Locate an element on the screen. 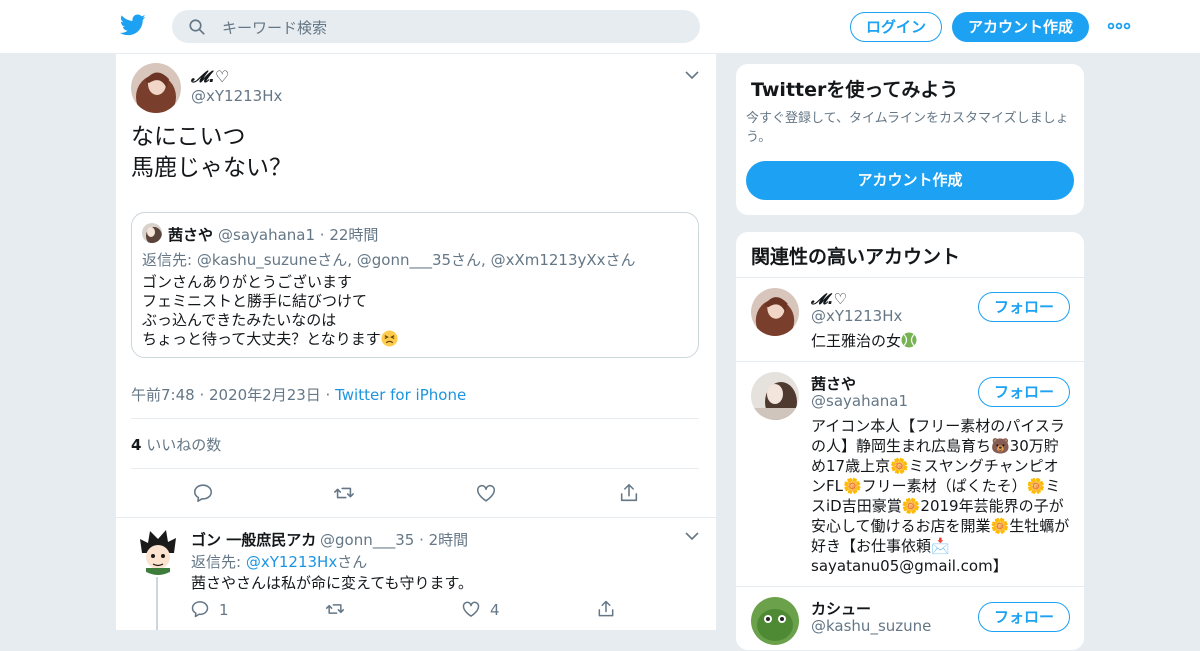 The width and height of the screenshot is (1200, 651). reply-to-handle-link: @xY1213Hx is located at coordinates (291, 562).